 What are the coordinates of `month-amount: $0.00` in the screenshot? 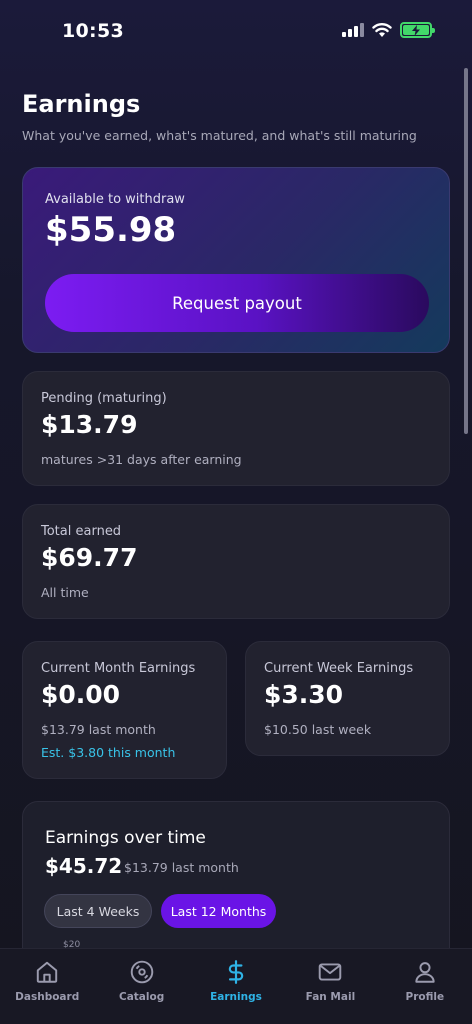 It's located at (81, 694).